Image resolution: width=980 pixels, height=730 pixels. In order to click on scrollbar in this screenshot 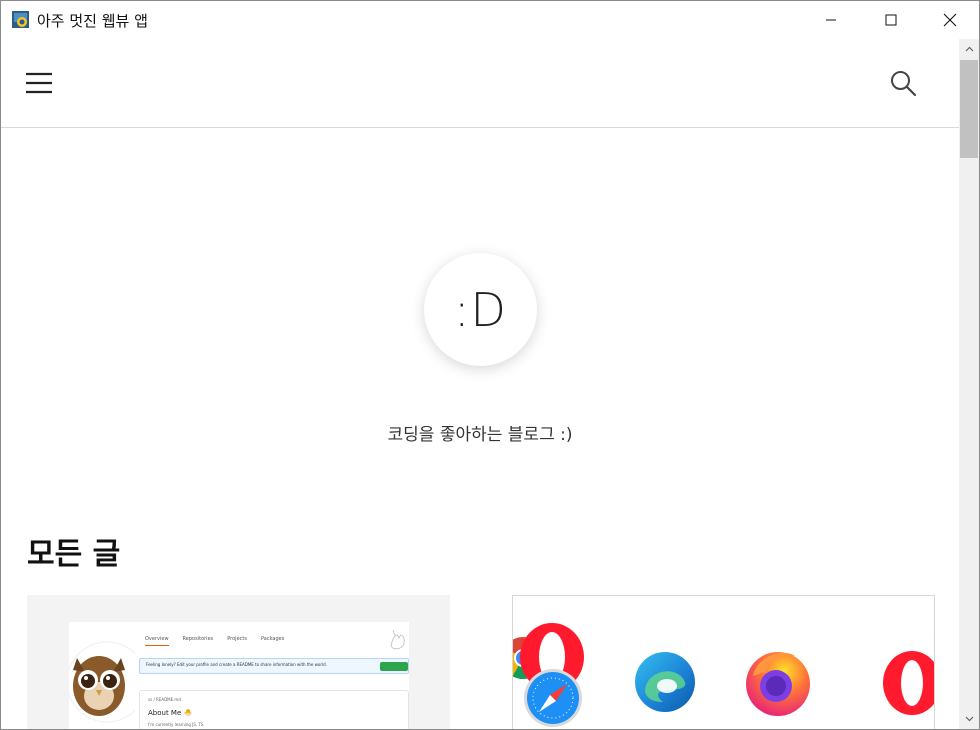, I will do `click(969, 384)`.